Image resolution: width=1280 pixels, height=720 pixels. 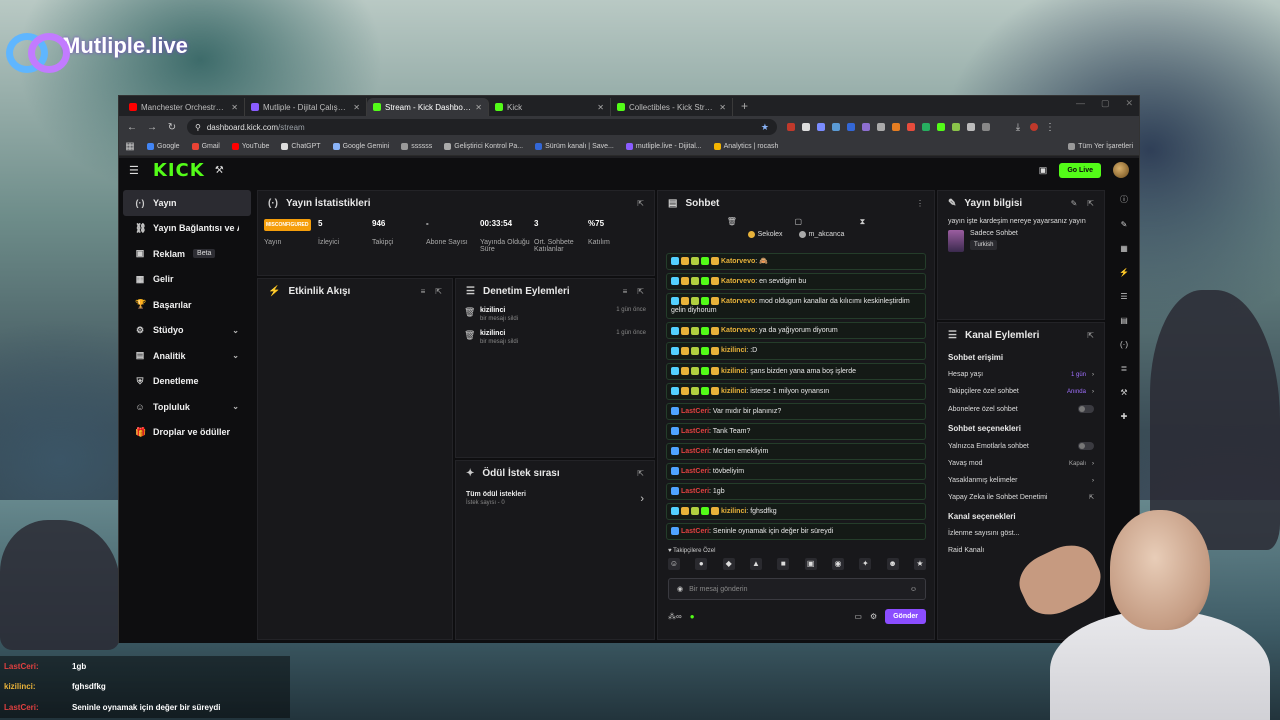 What do you see at coordinates (1124, 416) in the screenshot?
I see `puzzle-icon: ✚` at bounding box center [1124, 416].